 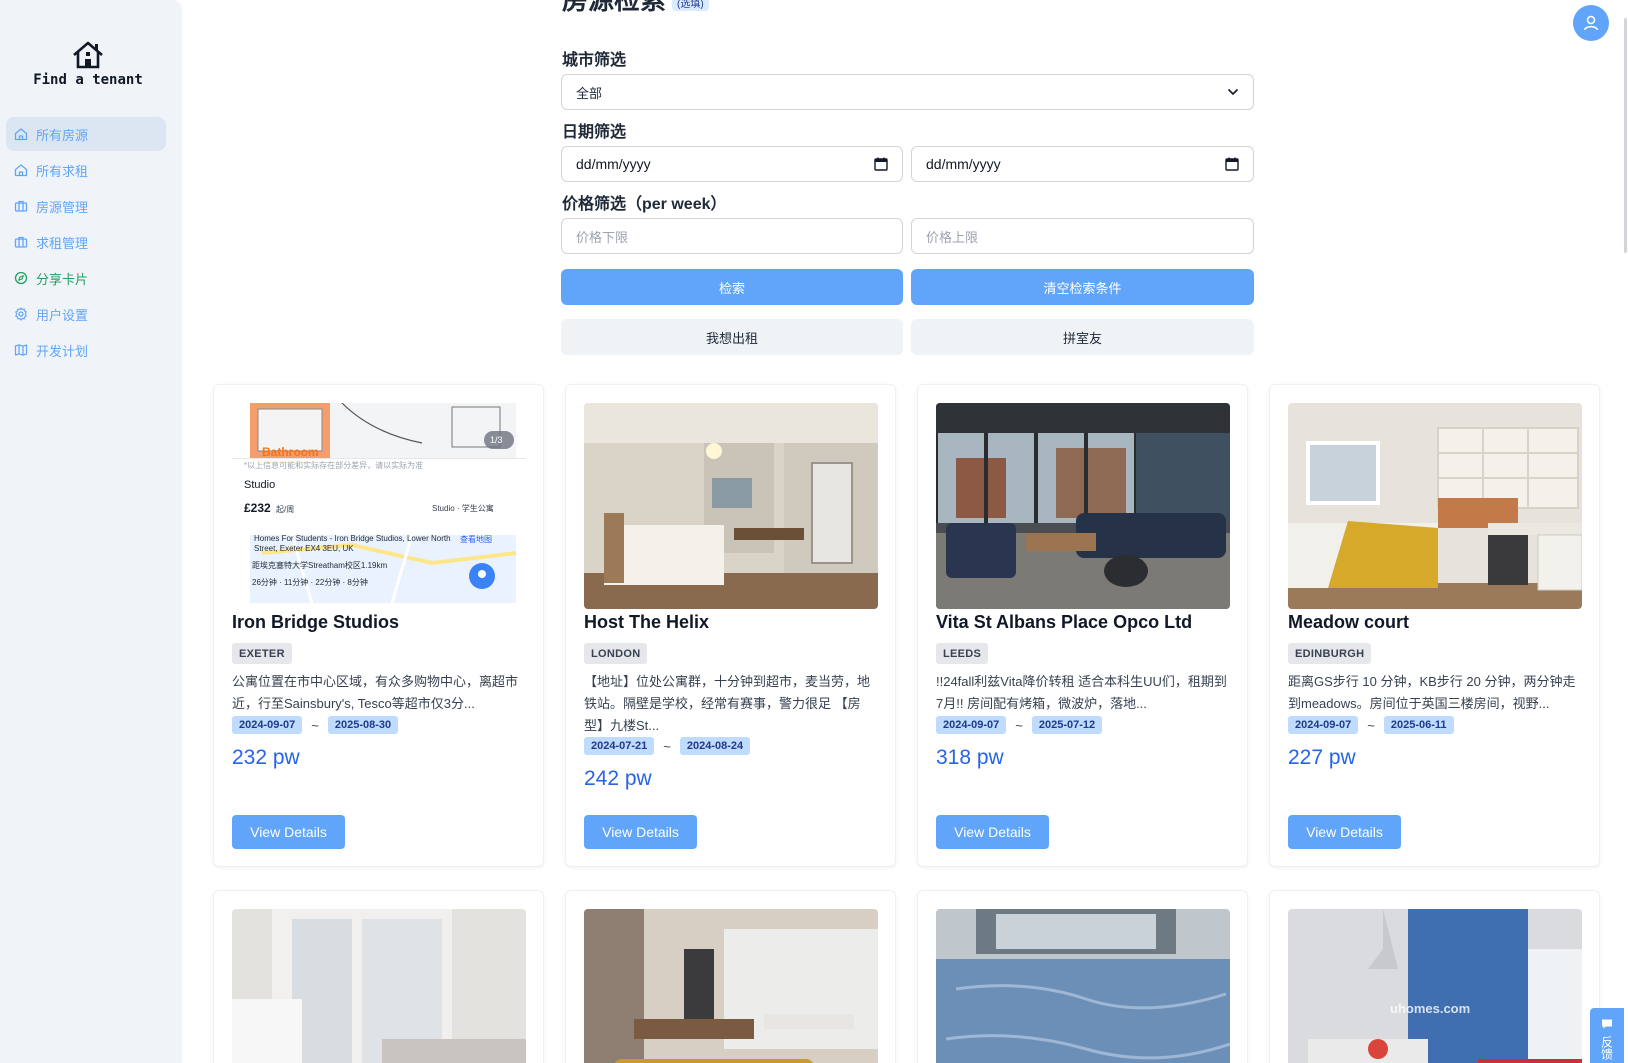 I want to click on mattress-photo-image, so click(x=1083, y=986).